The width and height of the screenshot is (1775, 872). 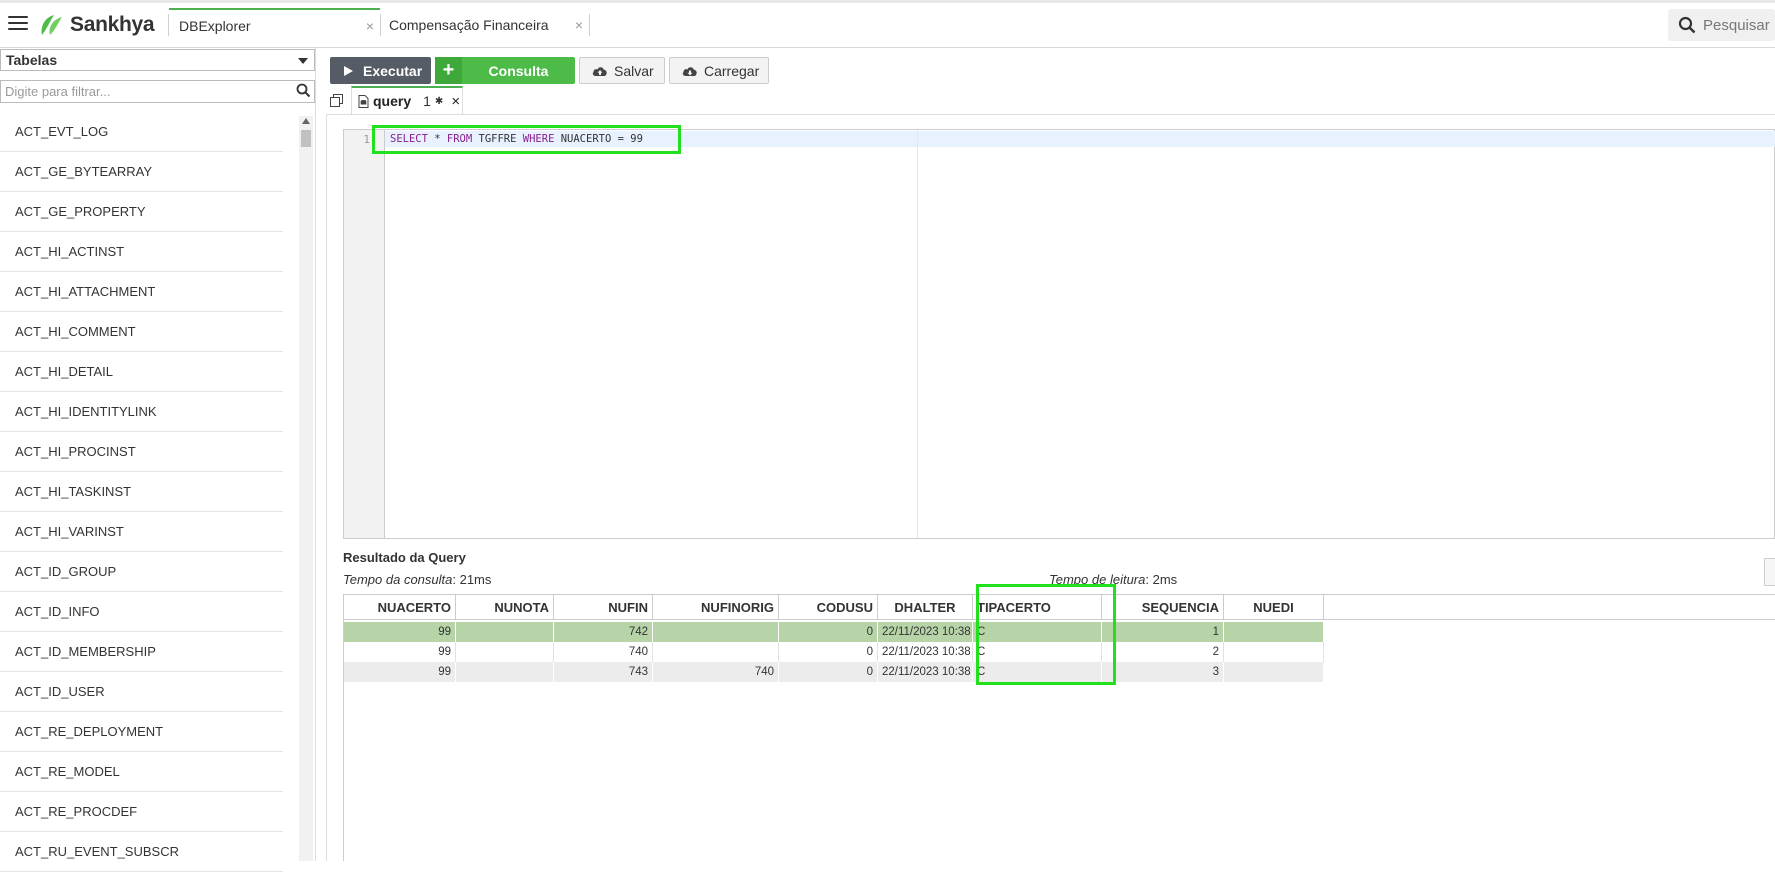 What do you see at coordinates (469, 25) in the screenshot?
I see `tab-label: Compensação Financeira` at bounding box center [469, 25].